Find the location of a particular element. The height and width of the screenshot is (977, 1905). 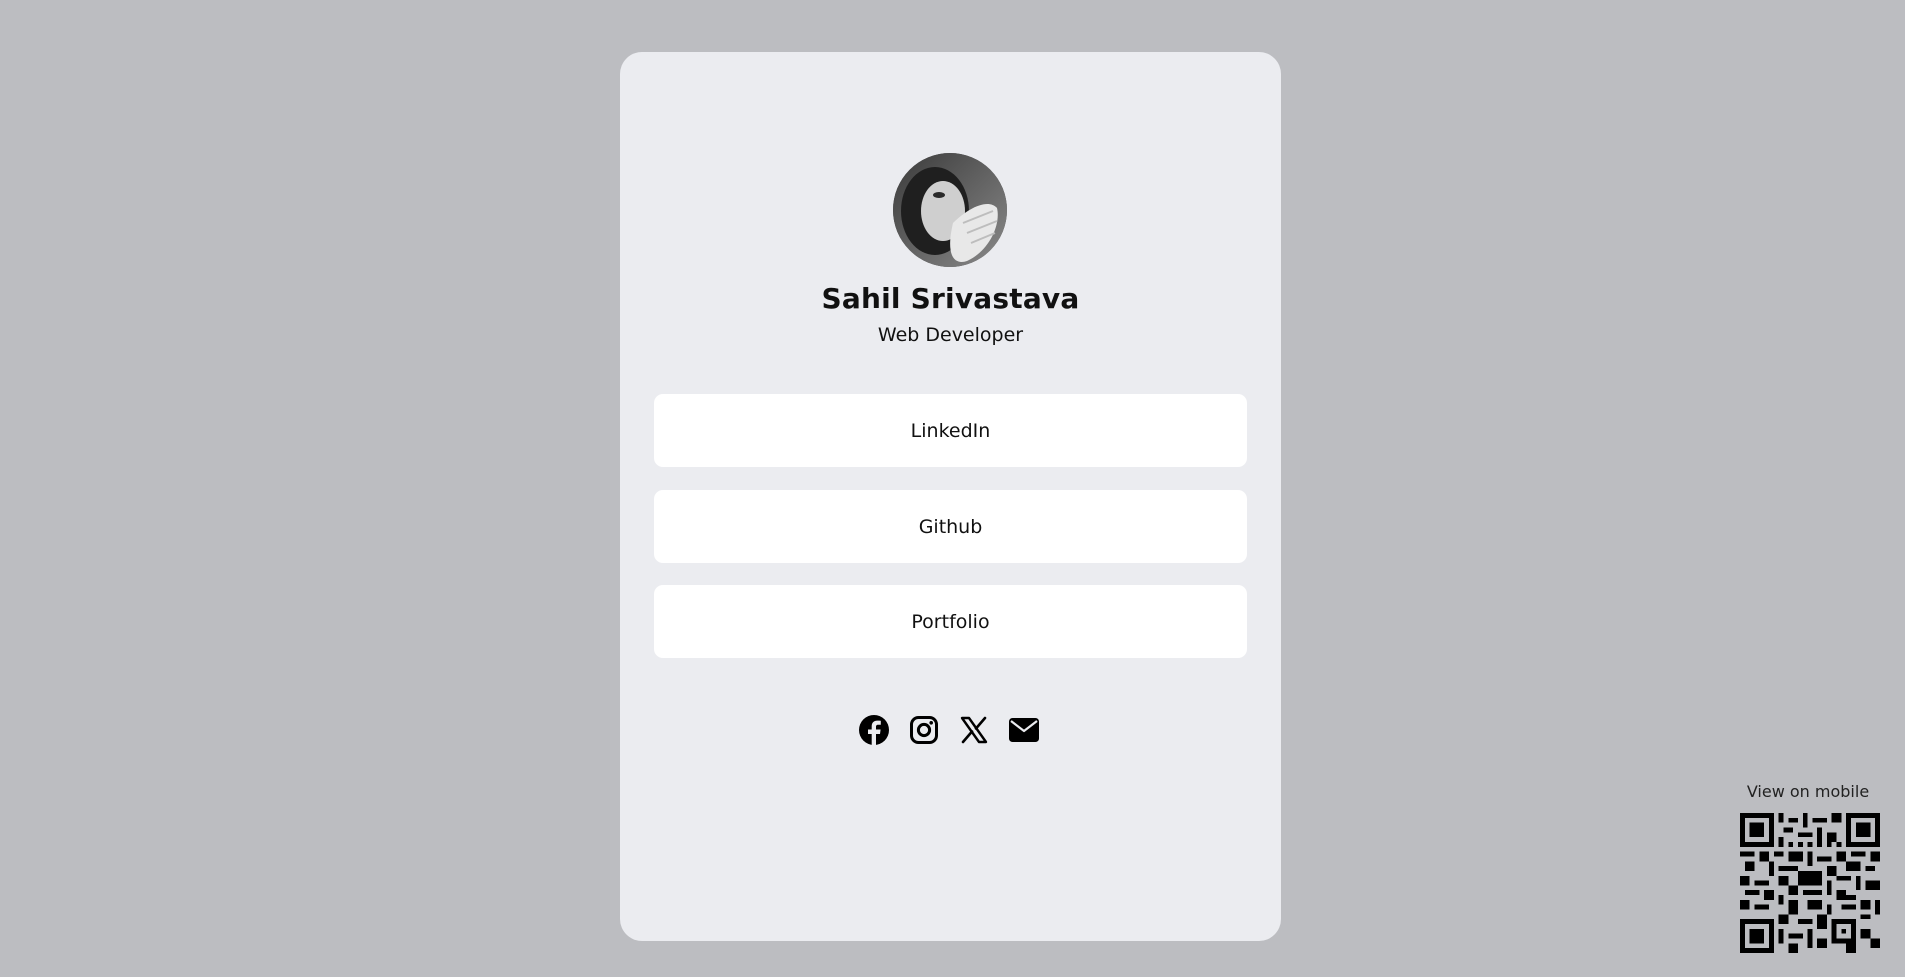

portfolio-link-button: Portfolio is located at coordinates (950, 621).